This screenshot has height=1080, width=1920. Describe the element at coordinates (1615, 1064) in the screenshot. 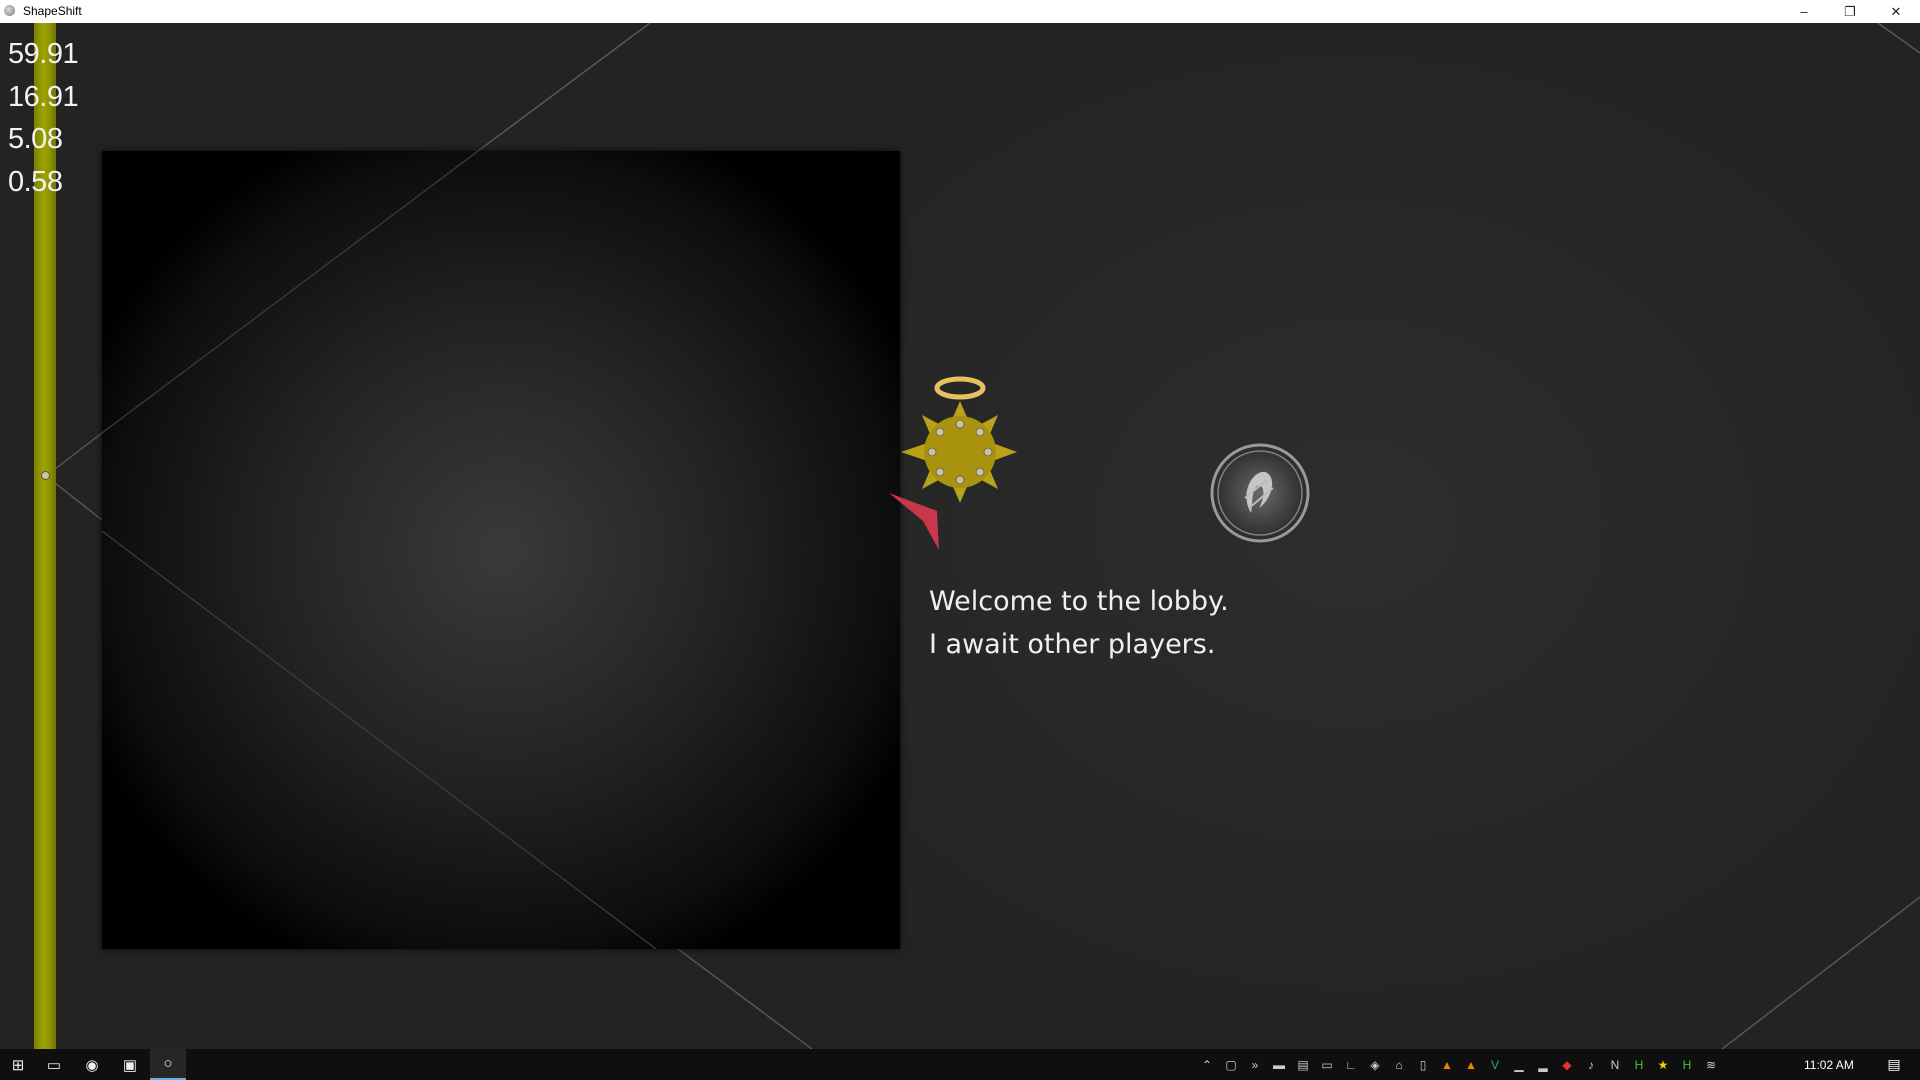

I see `app-n-icon: N` at that location.